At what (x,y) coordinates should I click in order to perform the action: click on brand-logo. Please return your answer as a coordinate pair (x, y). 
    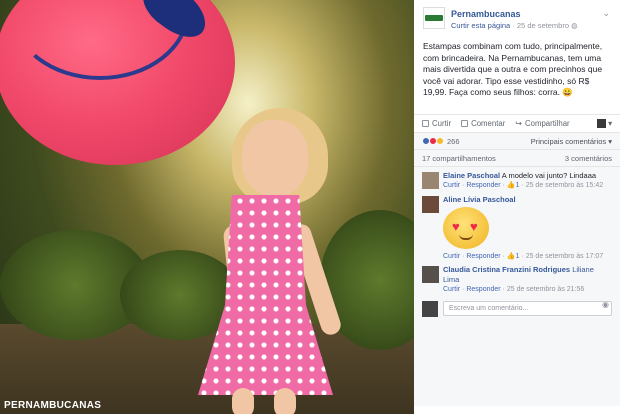
    Looking at the image, I should click on (434, 18).